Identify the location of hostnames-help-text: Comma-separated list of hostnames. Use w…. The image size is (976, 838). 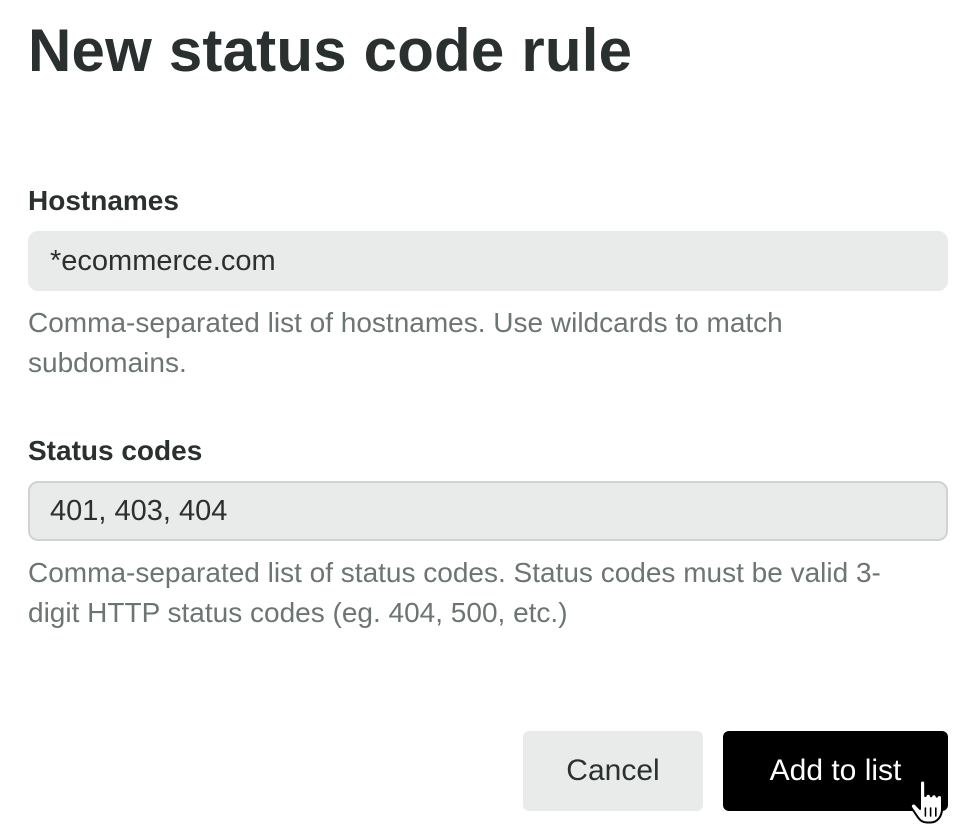
(405, 342).